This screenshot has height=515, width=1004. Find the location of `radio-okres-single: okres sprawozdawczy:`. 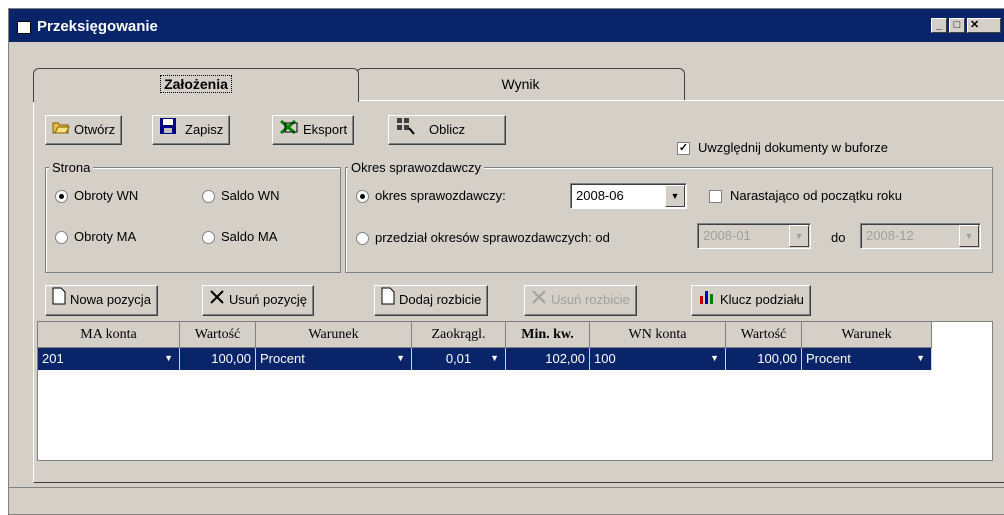

radio-okres-single: okres sprawozdawczy: is located at coordinates (431, 196).